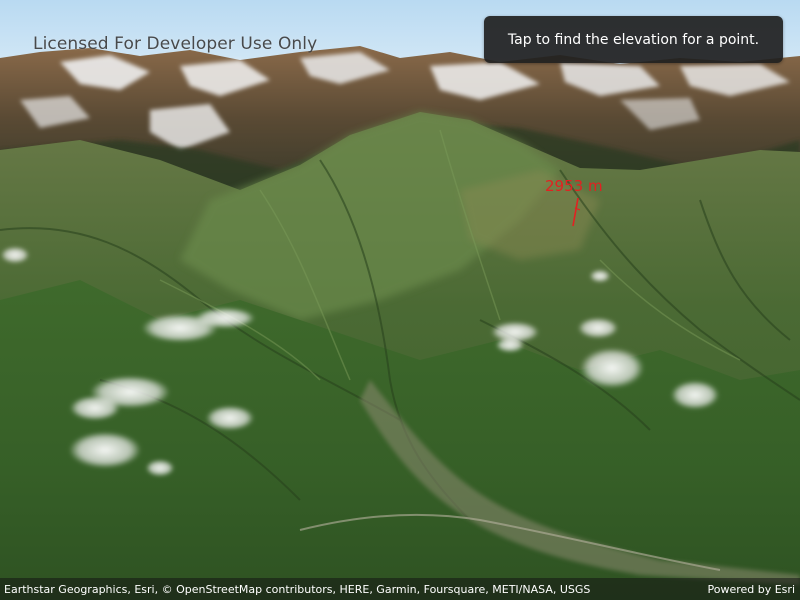  I want to click on powered-by-esri-link: Powered by Esri, so click(751, 589).